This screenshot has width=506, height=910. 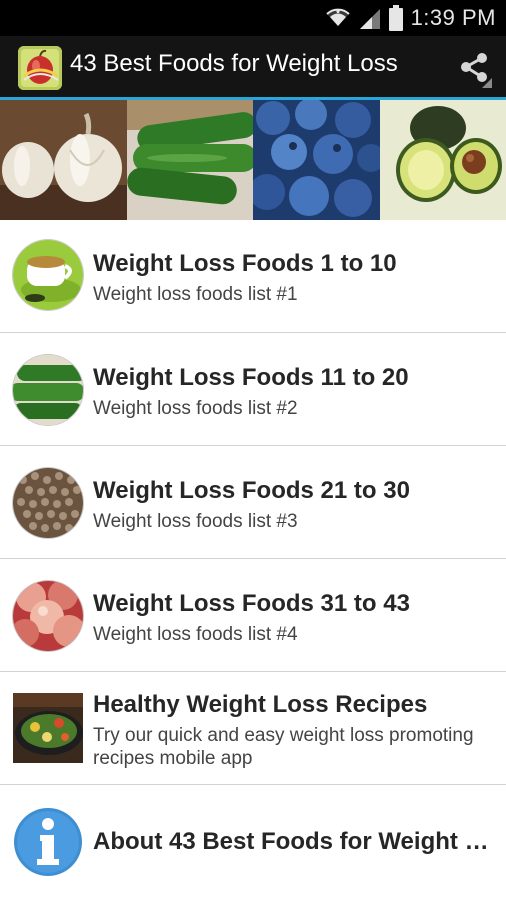 What do you see at coordinates (48, 390) in the screenshot?
I see `cucumber-icon` at bounding box center [48, 390].